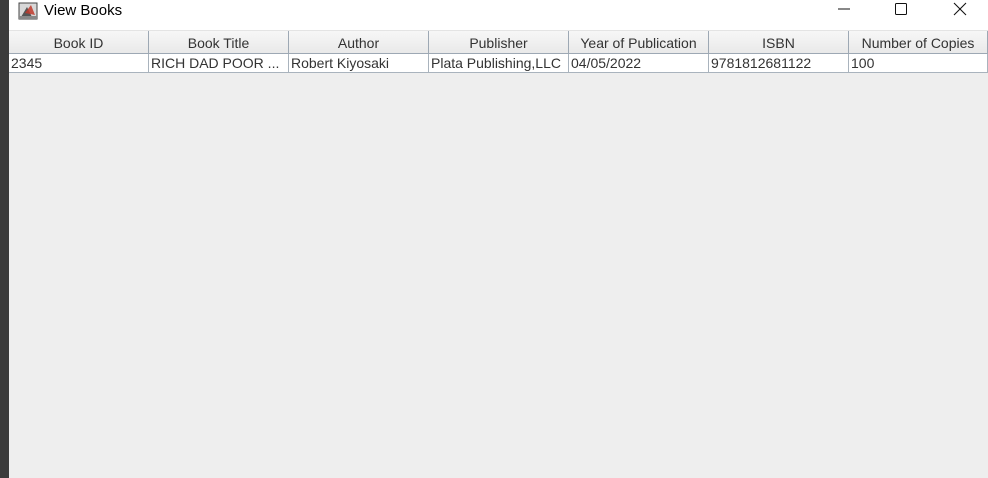  What do you see at coordinates (918, 63) in the screenshot?
I see `cell-number-of-copies: 100` at bounding box center [918, 63].